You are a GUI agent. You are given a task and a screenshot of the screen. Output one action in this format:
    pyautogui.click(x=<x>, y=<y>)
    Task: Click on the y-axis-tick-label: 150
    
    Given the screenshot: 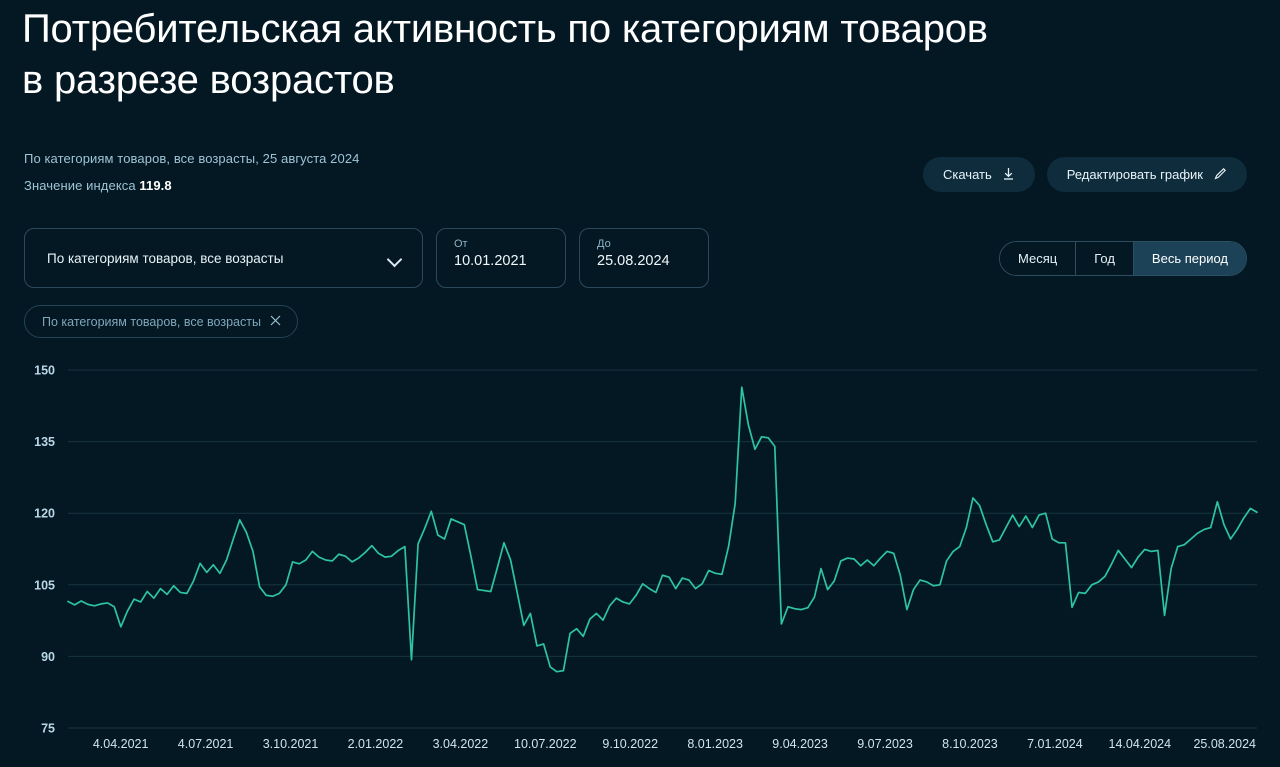 What is the action you would take?
    pyautogui.click(x=44, y=371)
    